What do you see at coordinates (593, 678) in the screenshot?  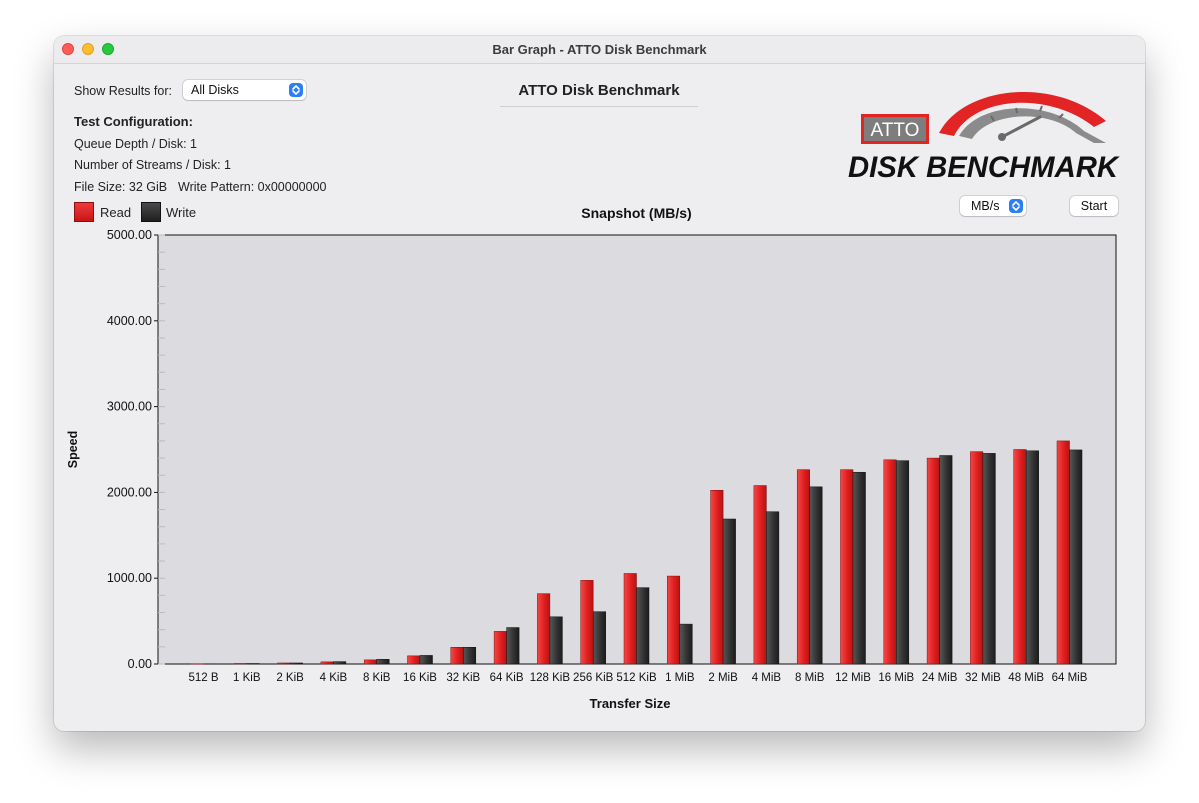 I see `x-tick-label: 256 KiB` at bounding box center [593, 678].